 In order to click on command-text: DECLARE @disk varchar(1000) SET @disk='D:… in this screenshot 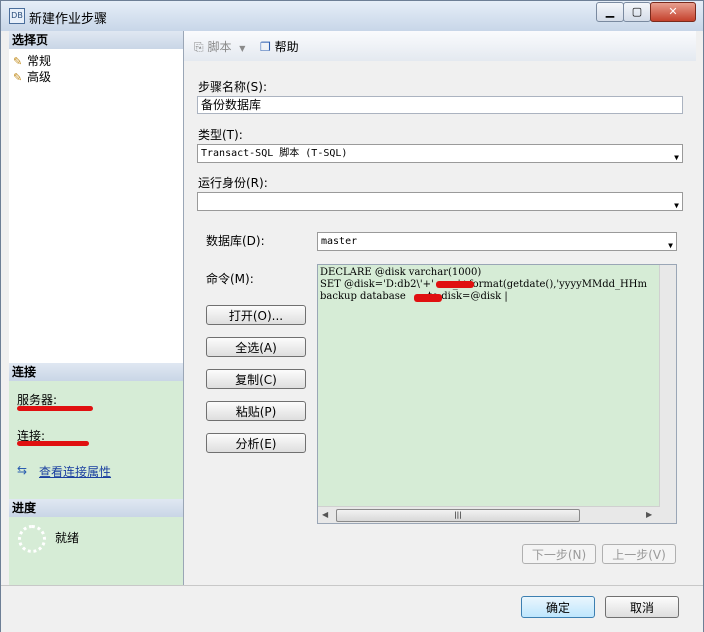, I will do `click(483, 285)`.